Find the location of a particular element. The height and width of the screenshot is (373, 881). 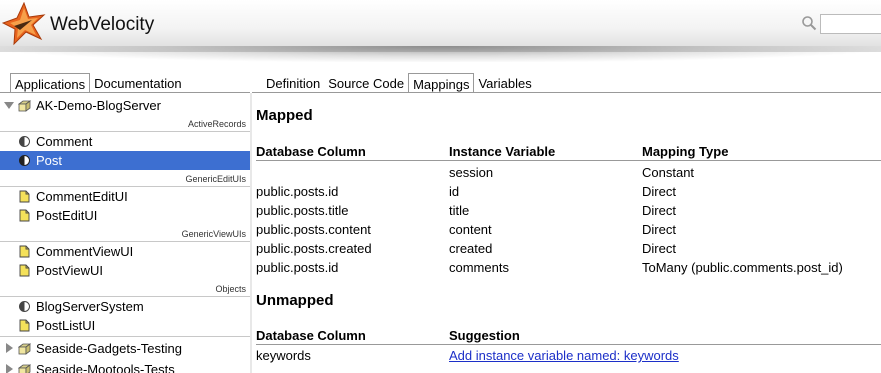

tree-item-label: Post is located at coordinates (49, 160).